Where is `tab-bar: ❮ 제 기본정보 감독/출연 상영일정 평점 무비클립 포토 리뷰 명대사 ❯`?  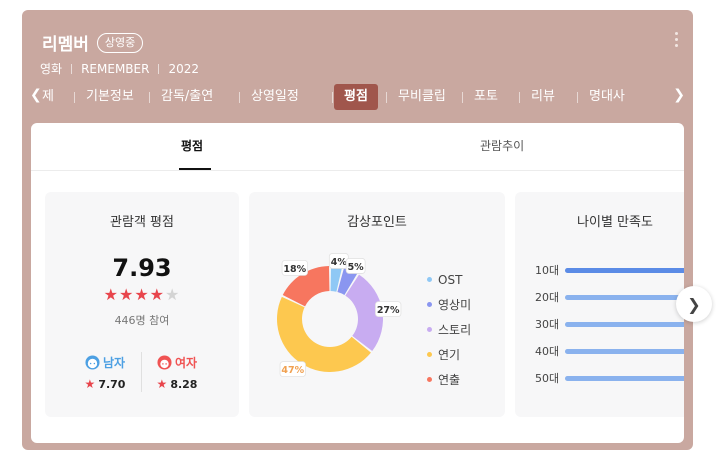 tab-bar: ❮ 제 기본정보 감독/출연 상영일정 평점 무비클립 포토 리뷰 명대사 ❯ is located at coordinates (357, 97).